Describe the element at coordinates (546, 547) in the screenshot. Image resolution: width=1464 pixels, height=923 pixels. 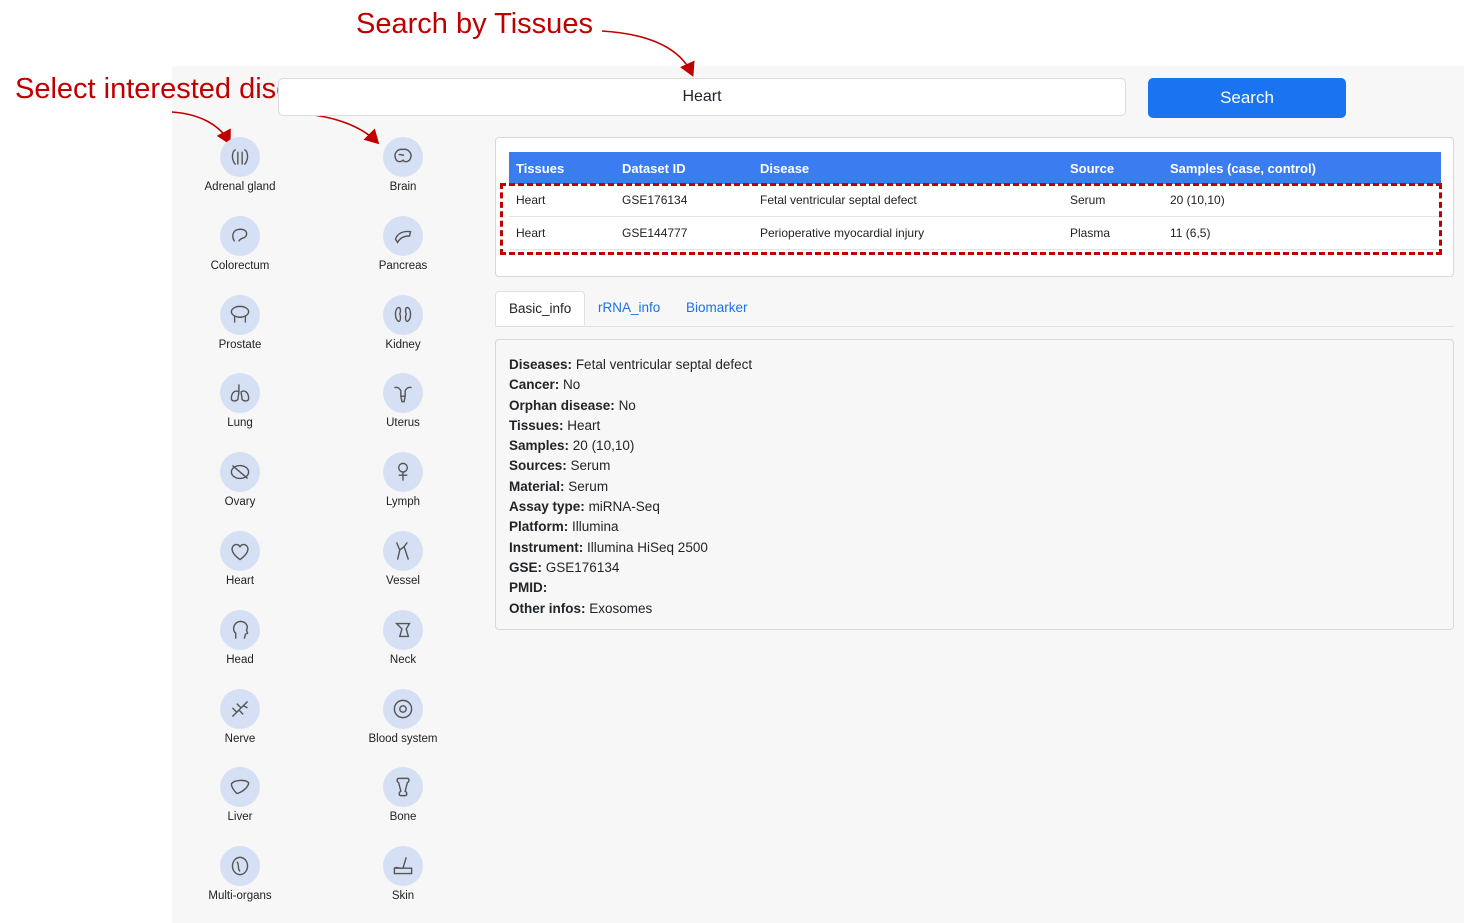
I see `info-key: Instrument:` at that location.